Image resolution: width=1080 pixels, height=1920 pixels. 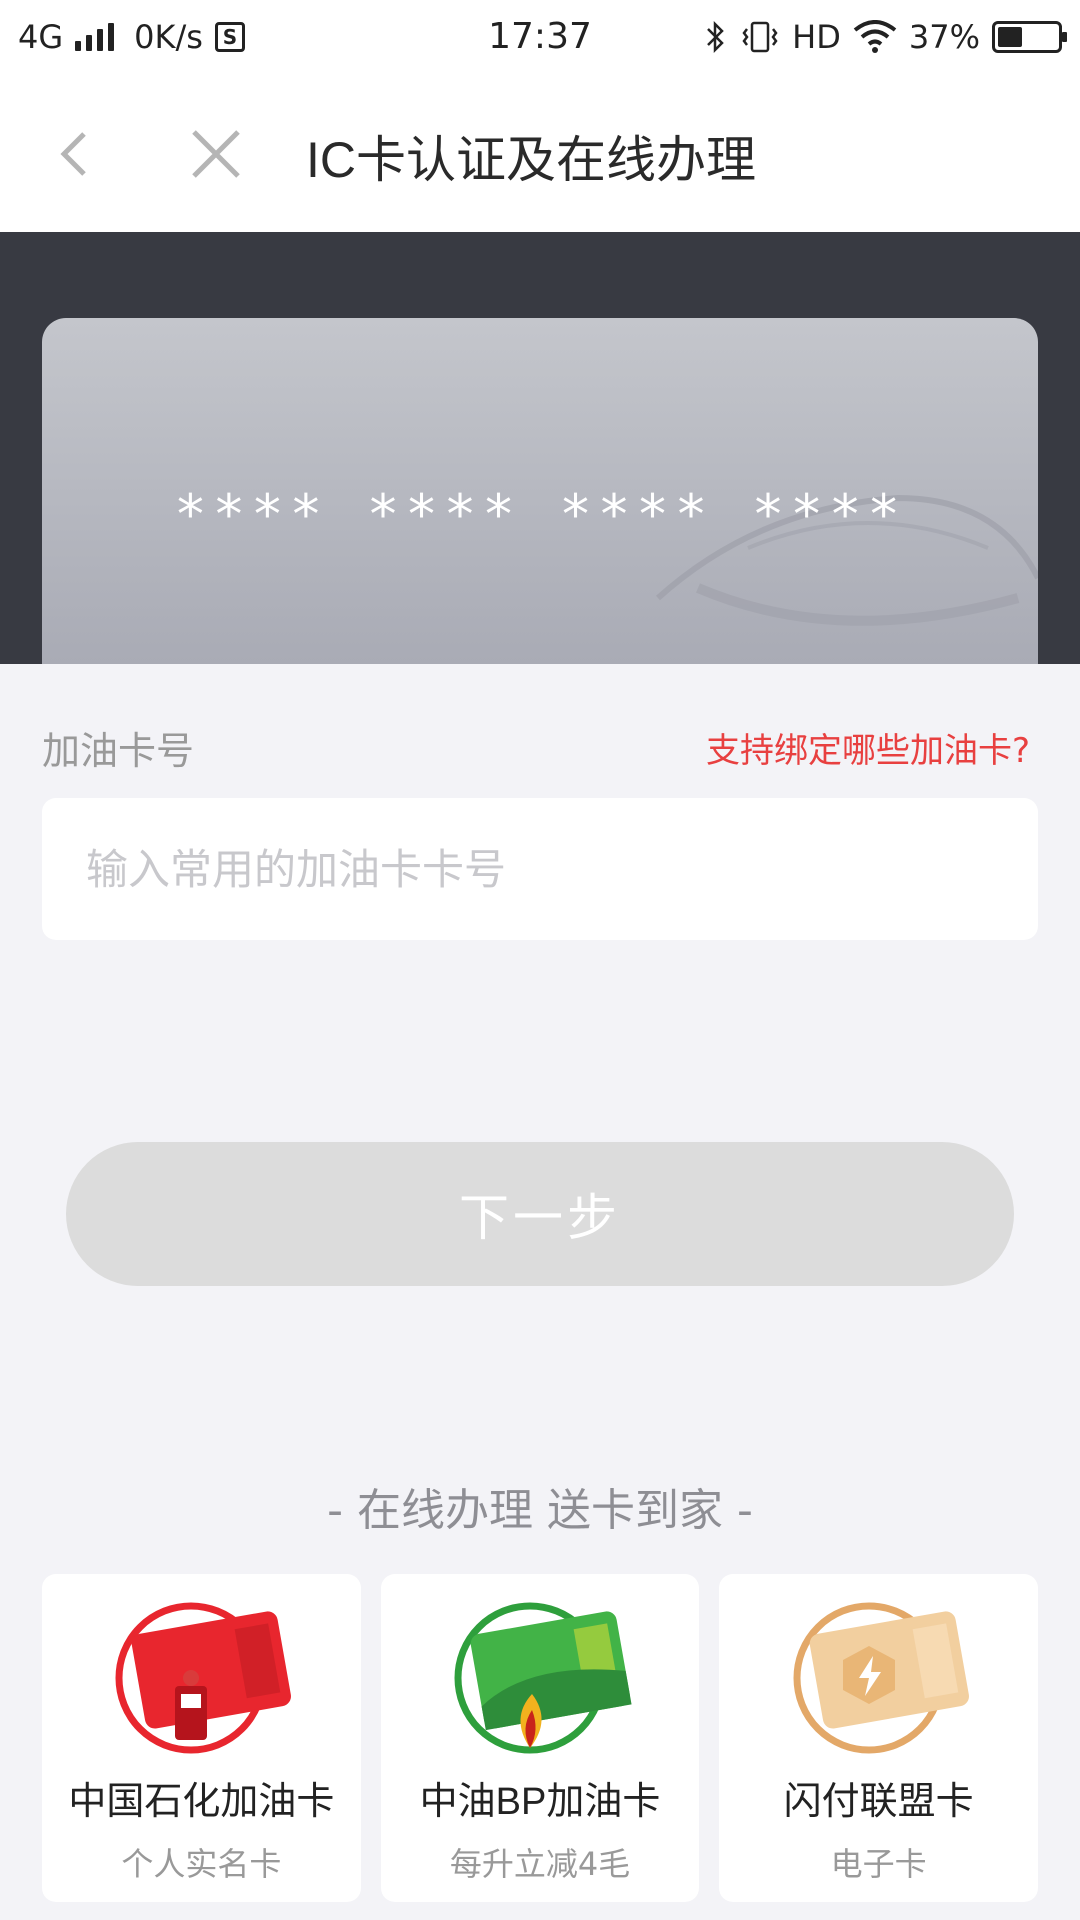 What do you see at coordinates (540, 514) in the screenshot?
I see `card-number-masked: **** **** **** ****` at bounding box center [540, 514].